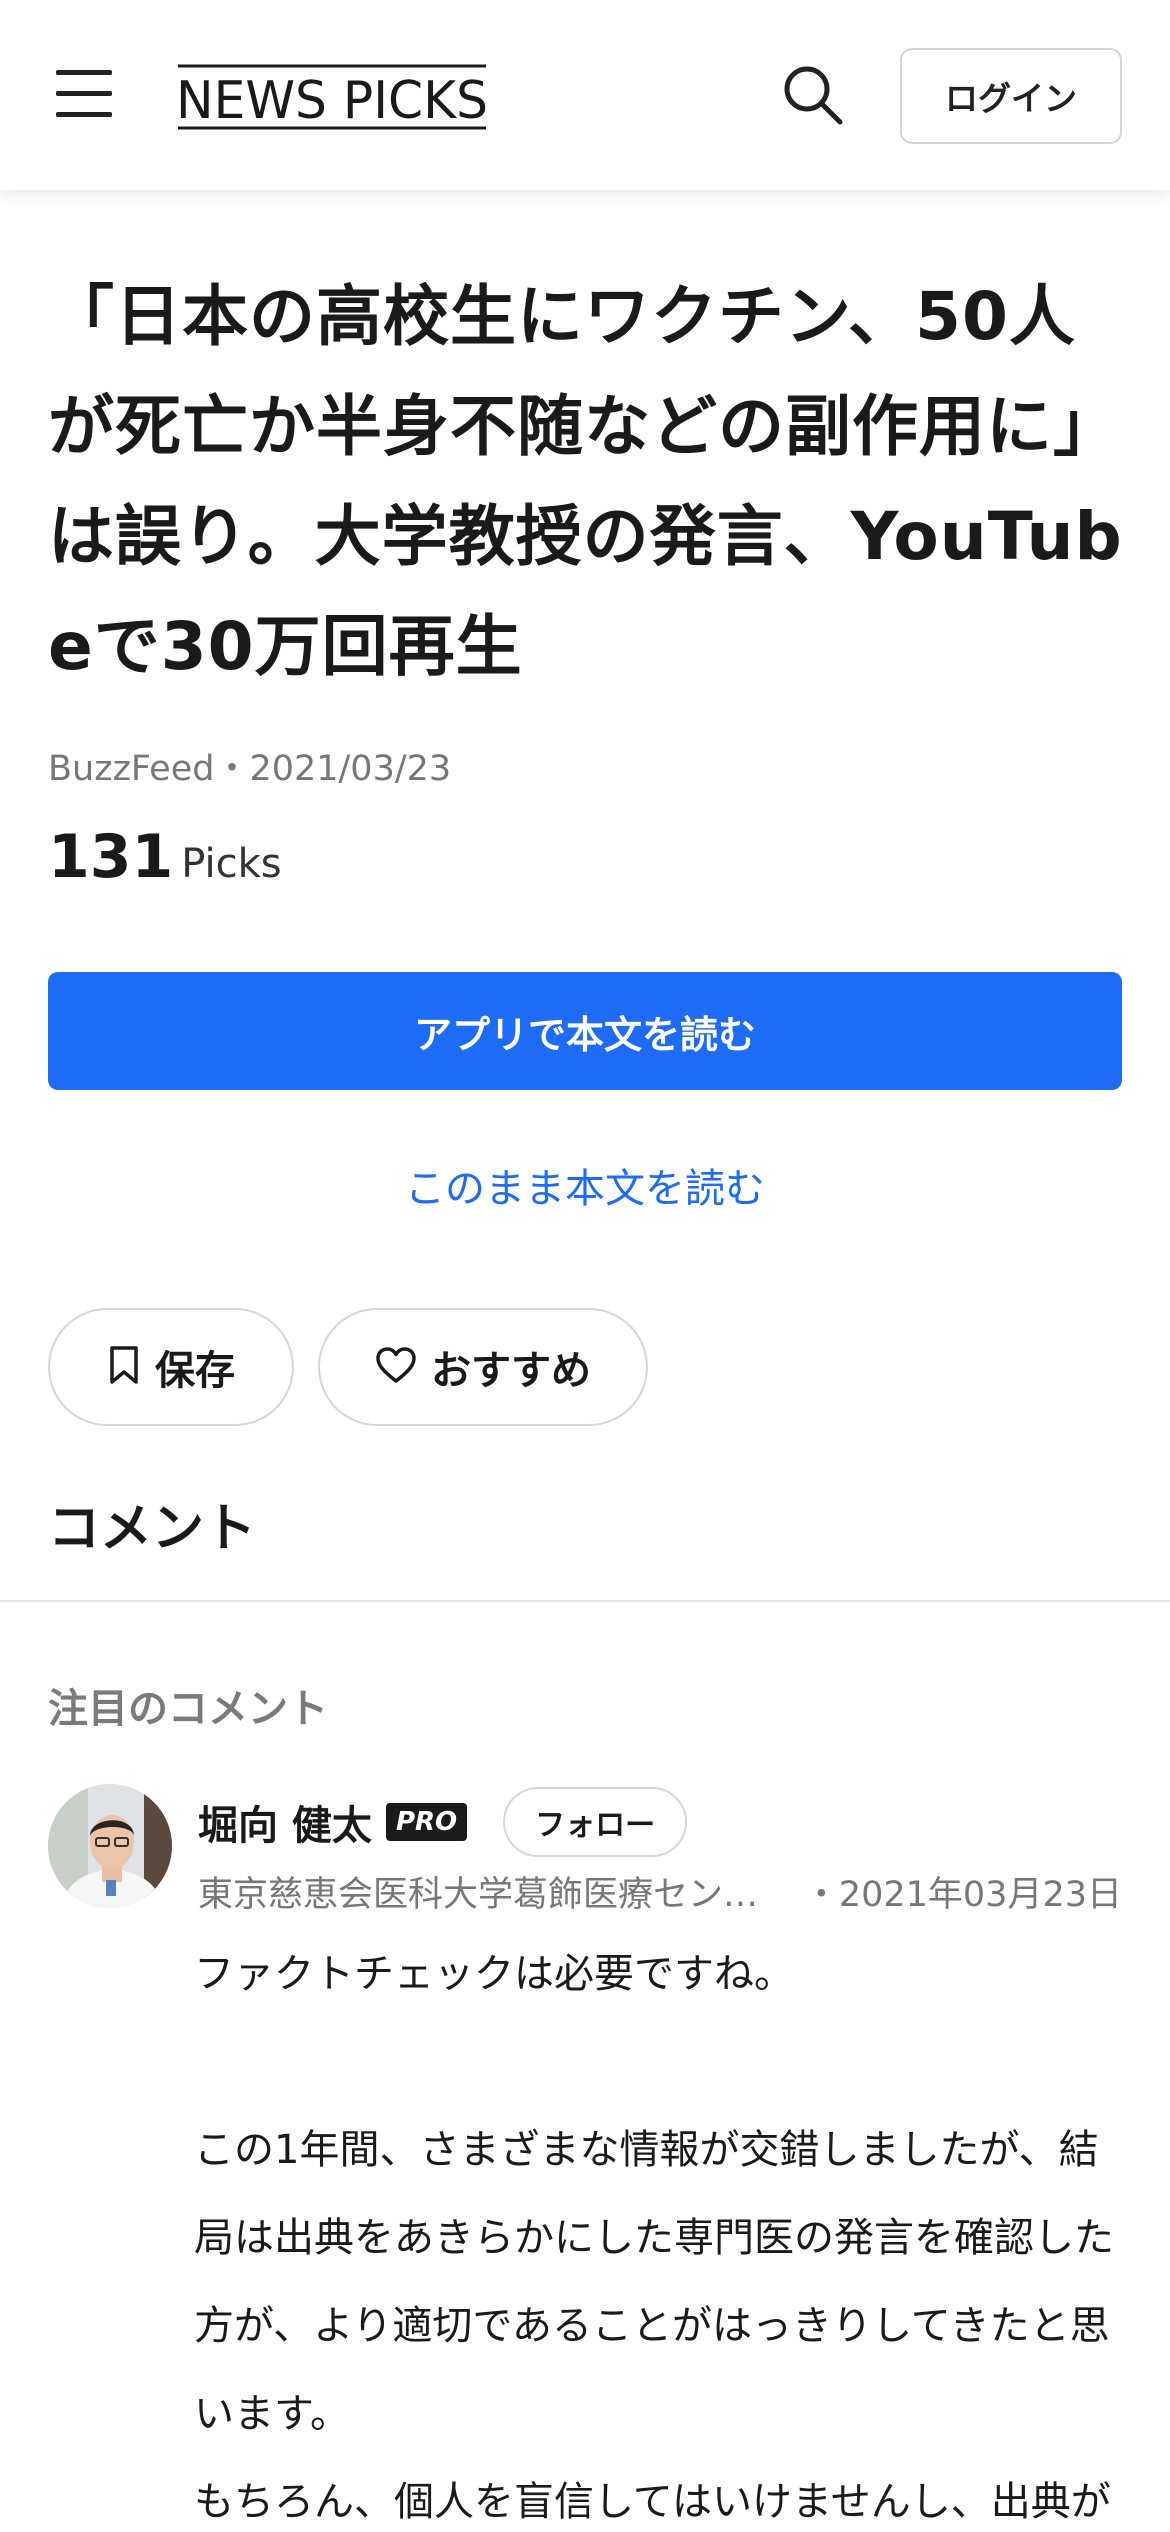 Image resolution: width=1170 pixels, height=2532 pixels. What do you see at coordinates (962, 1895) in the screenshot?
I see `comment-date: ・2021年03月23日` at bounding box center [962, 1895].